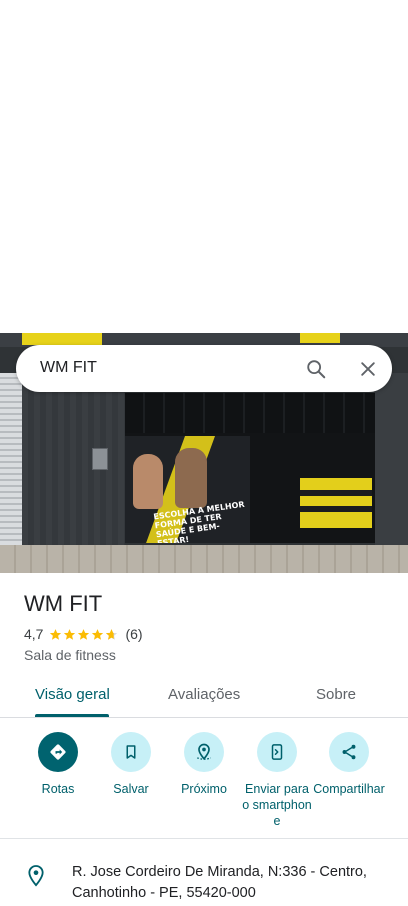 The image size is (408, 906). What do you see at coordinates (204, 751) in the screenshot?
I see `nearby-icon` at bounding box center [204, 751].